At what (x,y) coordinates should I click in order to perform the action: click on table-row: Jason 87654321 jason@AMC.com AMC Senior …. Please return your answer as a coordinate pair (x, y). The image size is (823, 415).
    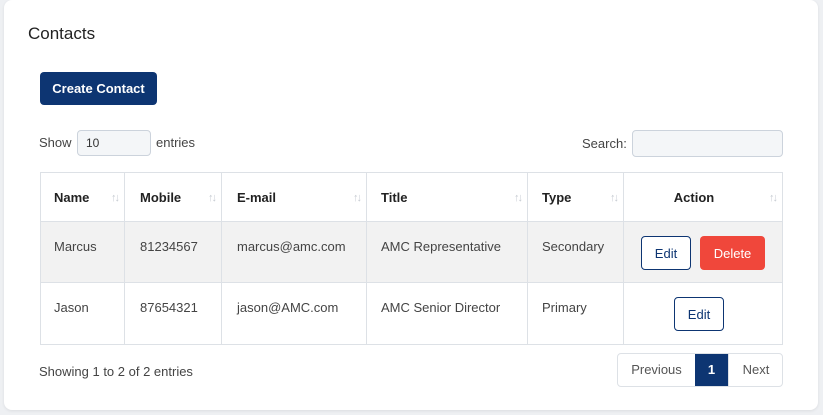
    Looking at the image, I should click on (411, 313).